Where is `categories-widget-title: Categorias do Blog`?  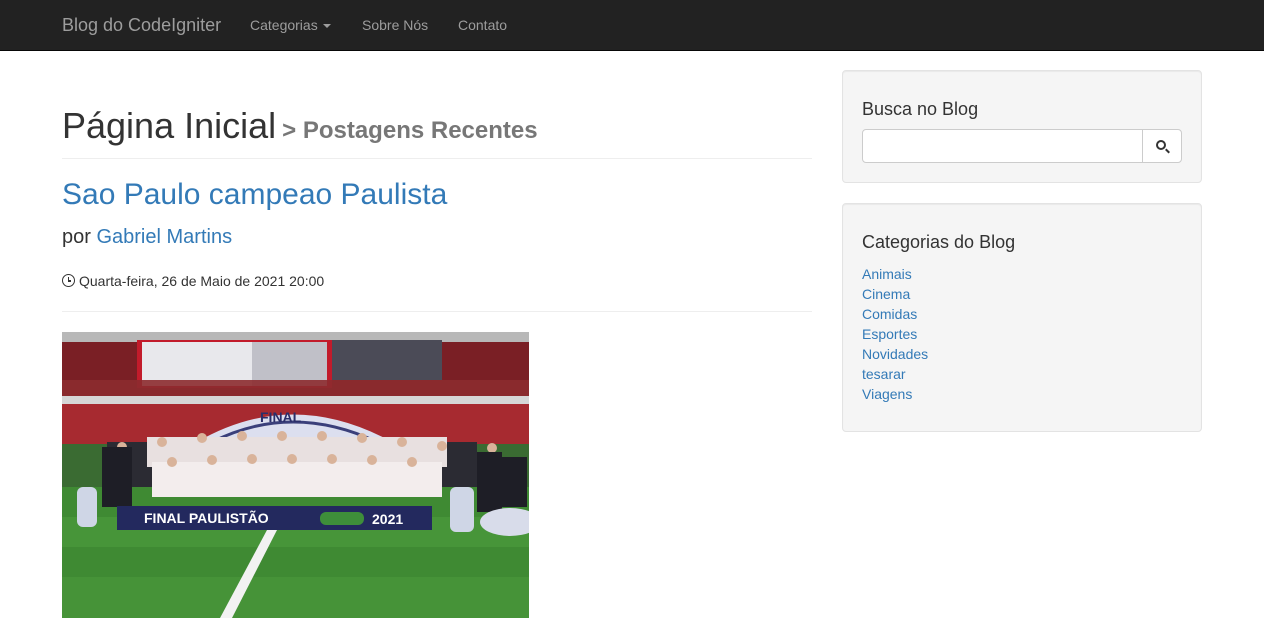
categories-widget-title: Categorias do Blog is located at coordinates (939, 242).